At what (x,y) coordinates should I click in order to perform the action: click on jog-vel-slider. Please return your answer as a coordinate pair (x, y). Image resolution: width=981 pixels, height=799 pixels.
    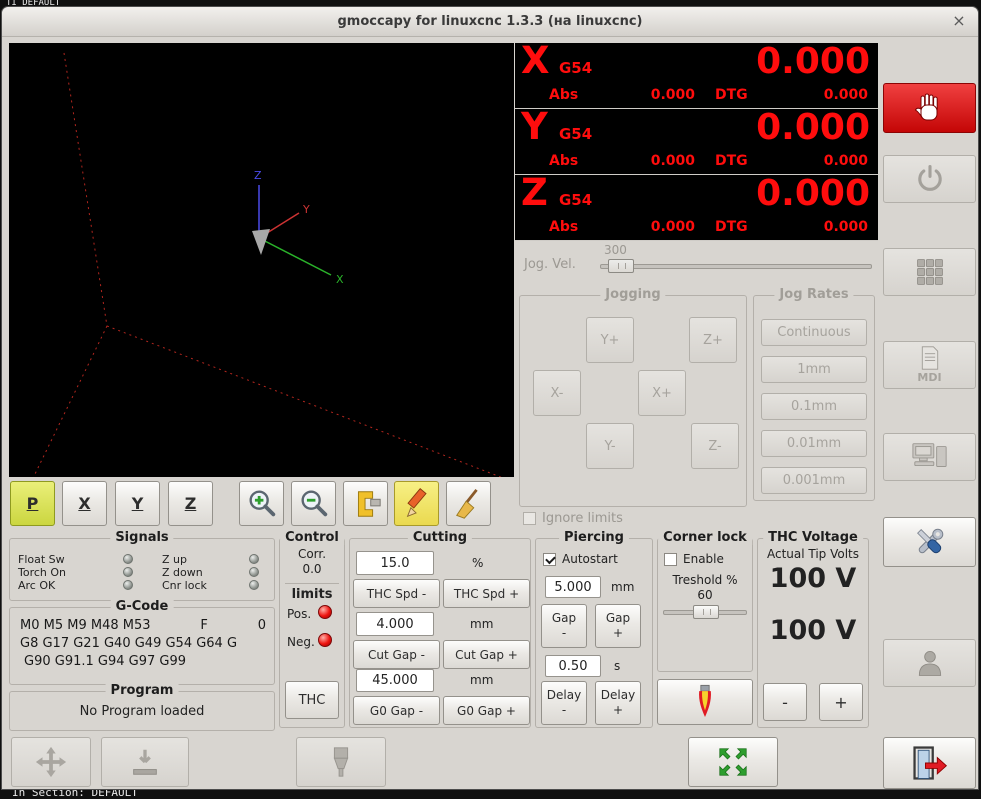
    Looking at the image, I should click on (736, 267).